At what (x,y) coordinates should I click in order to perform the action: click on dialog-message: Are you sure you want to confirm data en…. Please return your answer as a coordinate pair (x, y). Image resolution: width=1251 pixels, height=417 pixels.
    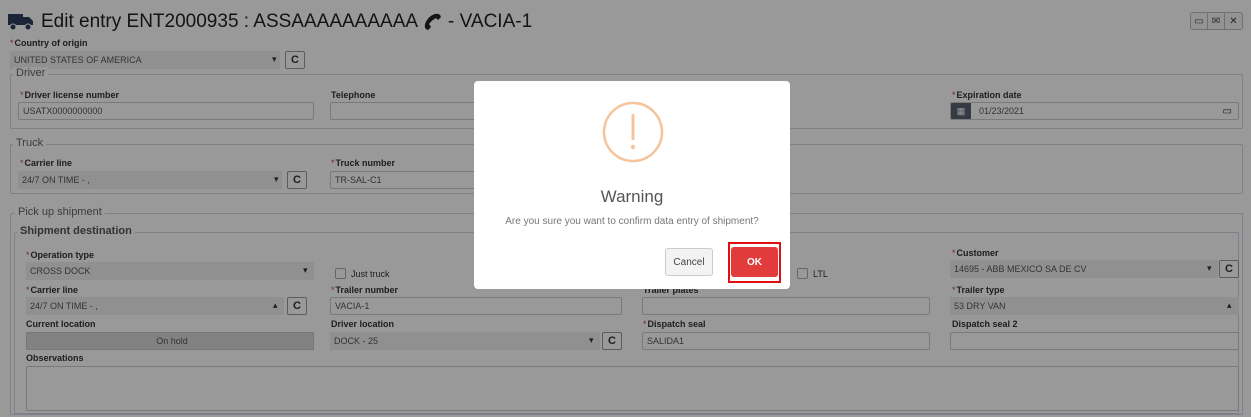
    Looking at the image, I should click on (632, 221).